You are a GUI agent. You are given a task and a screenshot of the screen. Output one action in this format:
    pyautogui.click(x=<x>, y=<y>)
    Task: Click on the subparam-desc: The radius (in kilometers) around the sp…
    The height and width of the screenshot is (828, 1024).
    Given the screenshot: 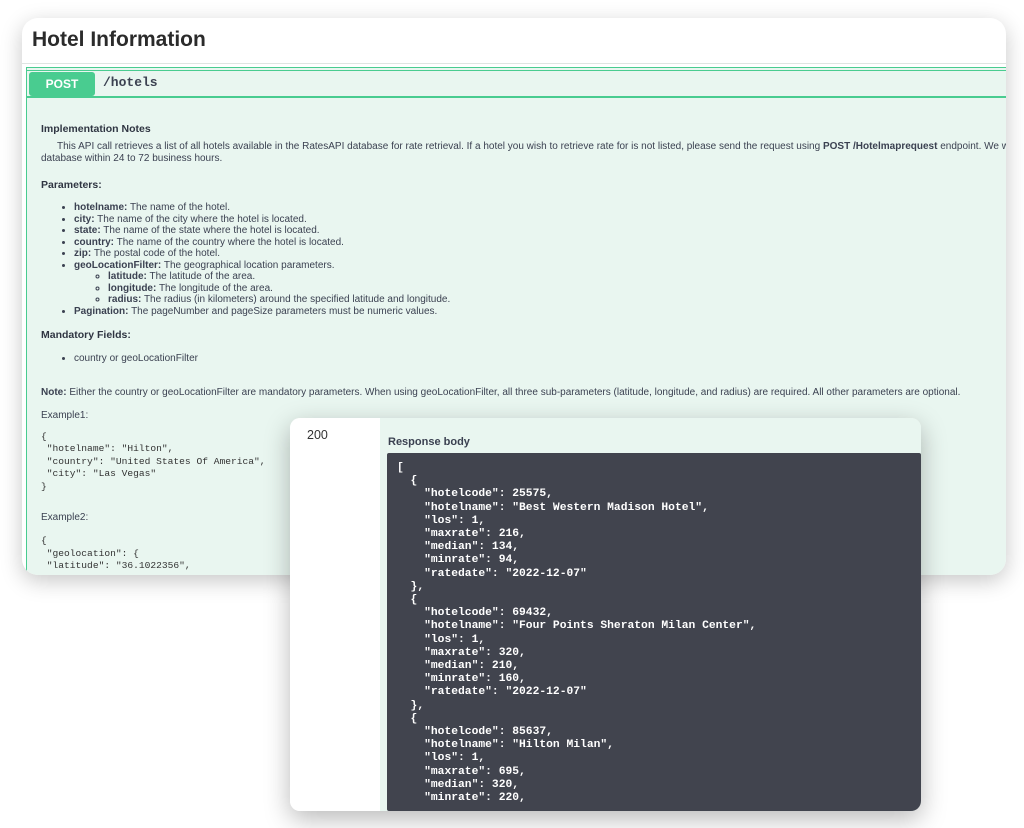 What is the action you would take?
    pyautogui.click(x=297, y=299)
    